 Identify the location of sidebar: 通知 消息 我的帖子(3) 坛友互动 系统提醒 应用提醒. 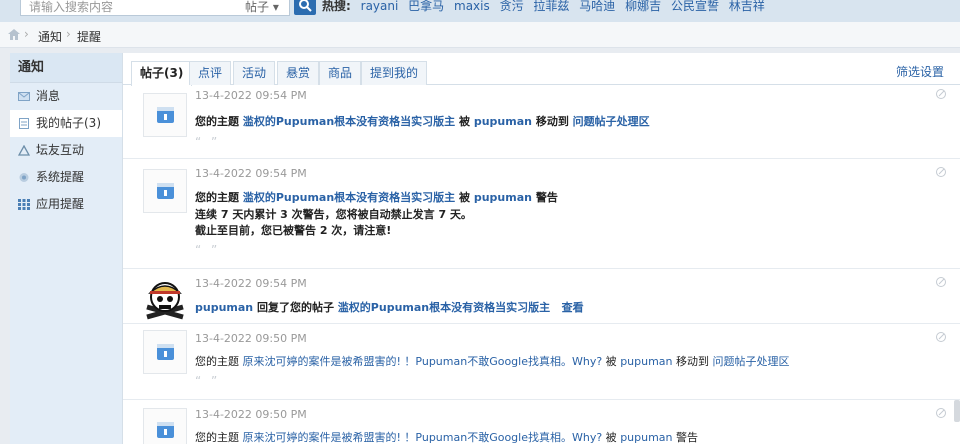
(66, 248).